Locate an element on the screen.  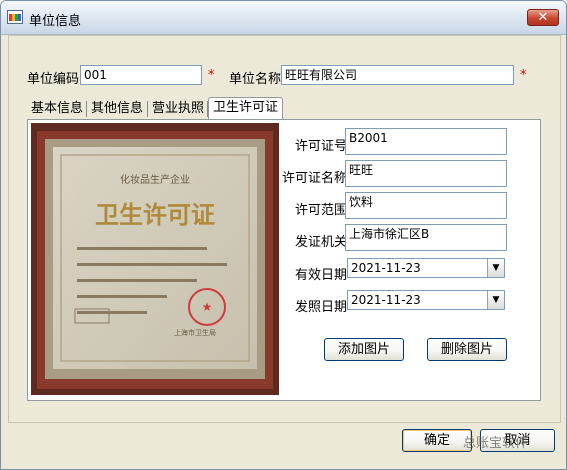
tab-other-info: 其他信息 is located at coordinates (117, 108).